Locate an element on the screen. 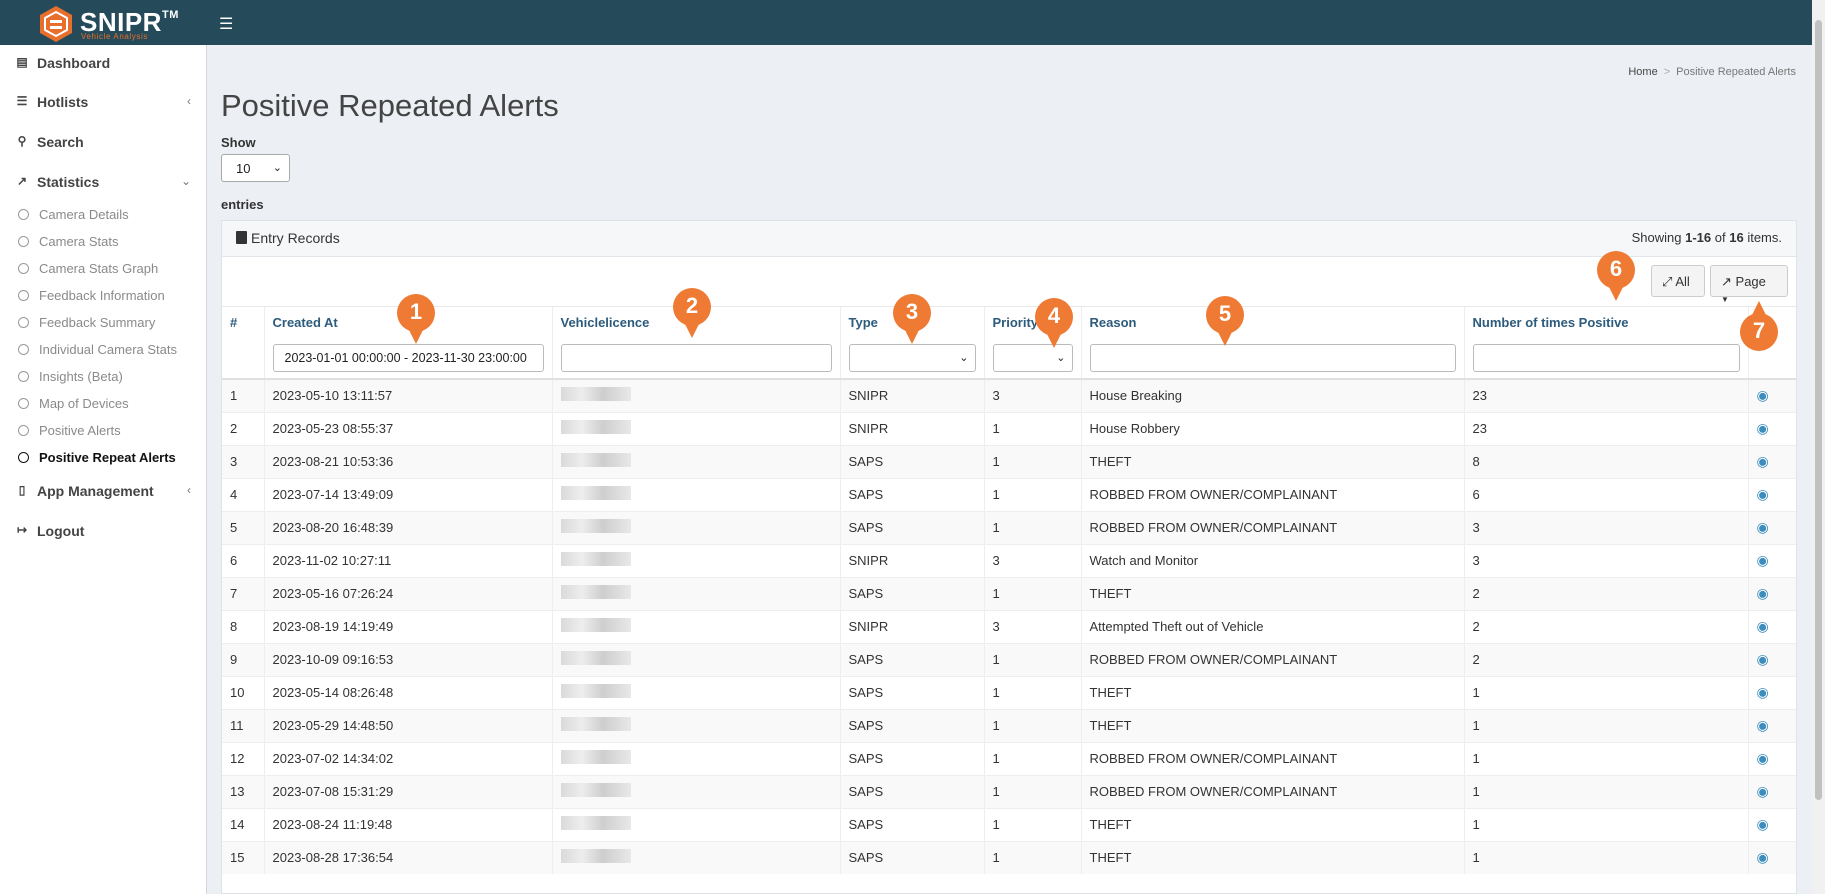  page-scrollbar is located at coordinates (1818, 447).